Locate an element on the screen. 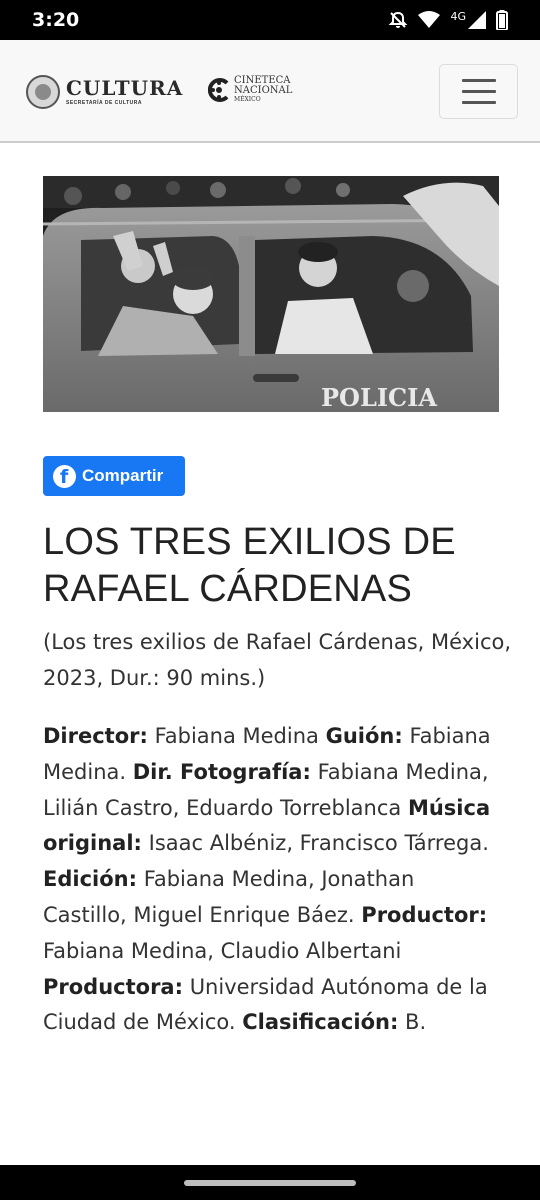 This screenshot has width=540, height=1200. cultura-name: CULTURA is located at coordinates (125, 88).